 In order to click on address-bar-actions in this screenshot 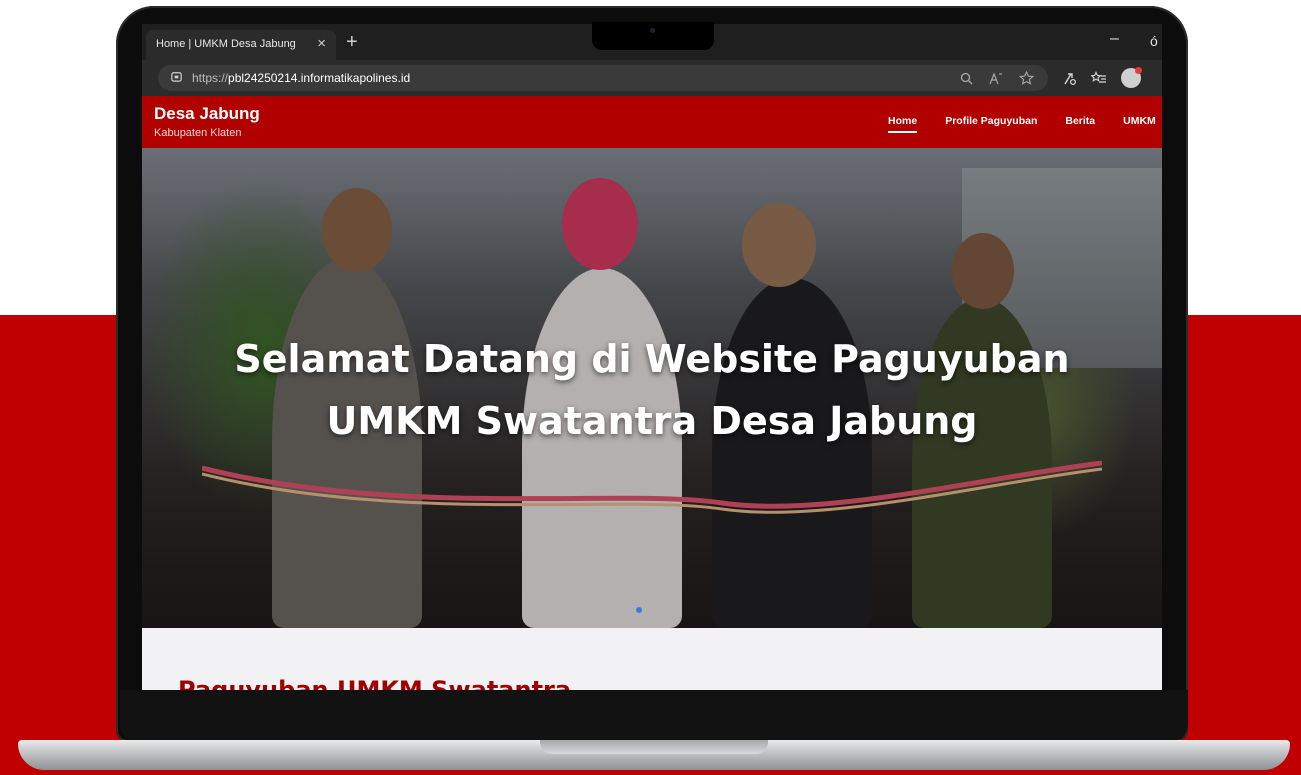, I will do `click(997, 78)`.